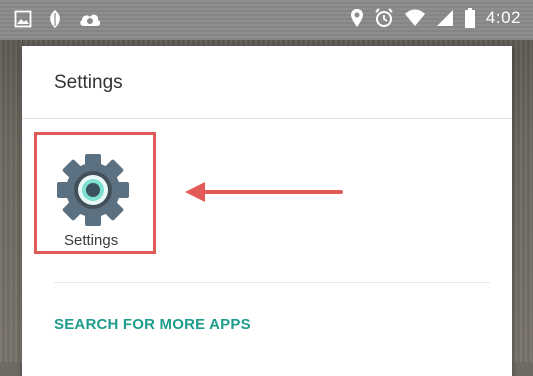 The width and height of the screenshot is (533, 376). What do you see at coordinates (91, 240) in the screenshot?
I see `app-label-settings: Settings` at bounding box center [91, 240].